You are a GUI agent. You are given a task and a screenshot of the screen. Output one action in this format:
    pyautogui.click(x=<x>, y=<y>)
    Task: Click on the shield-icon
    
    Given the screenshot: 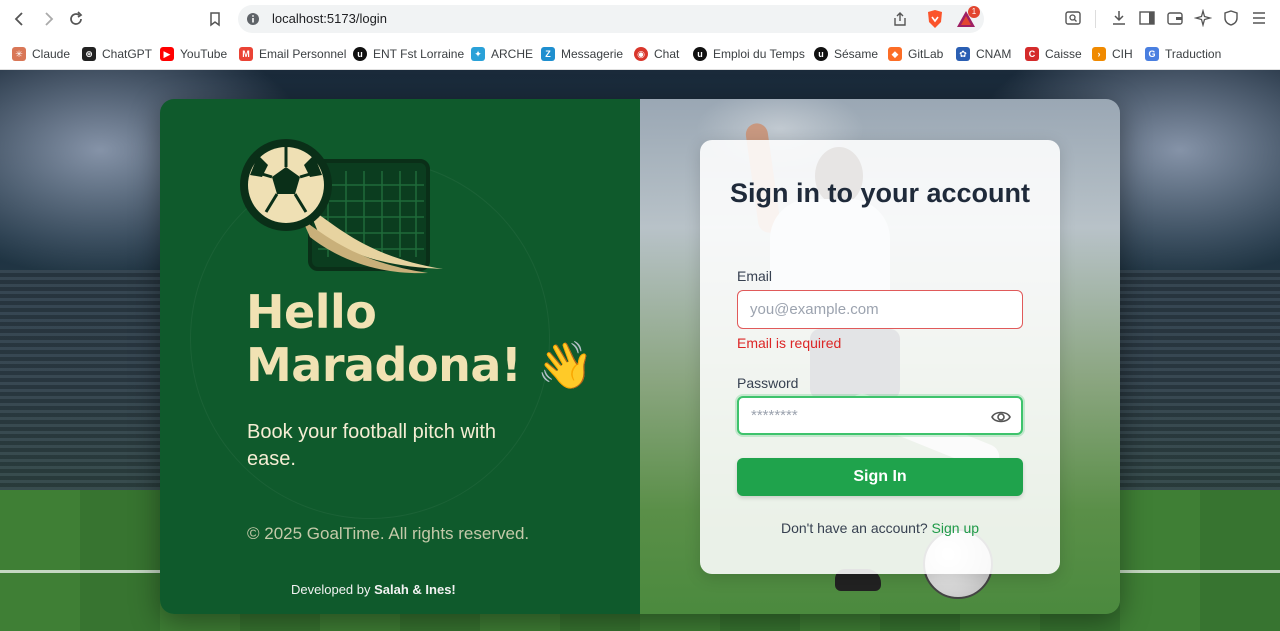 What is the action you would take?
    pyautogui.click(x=1231, y=18)
    